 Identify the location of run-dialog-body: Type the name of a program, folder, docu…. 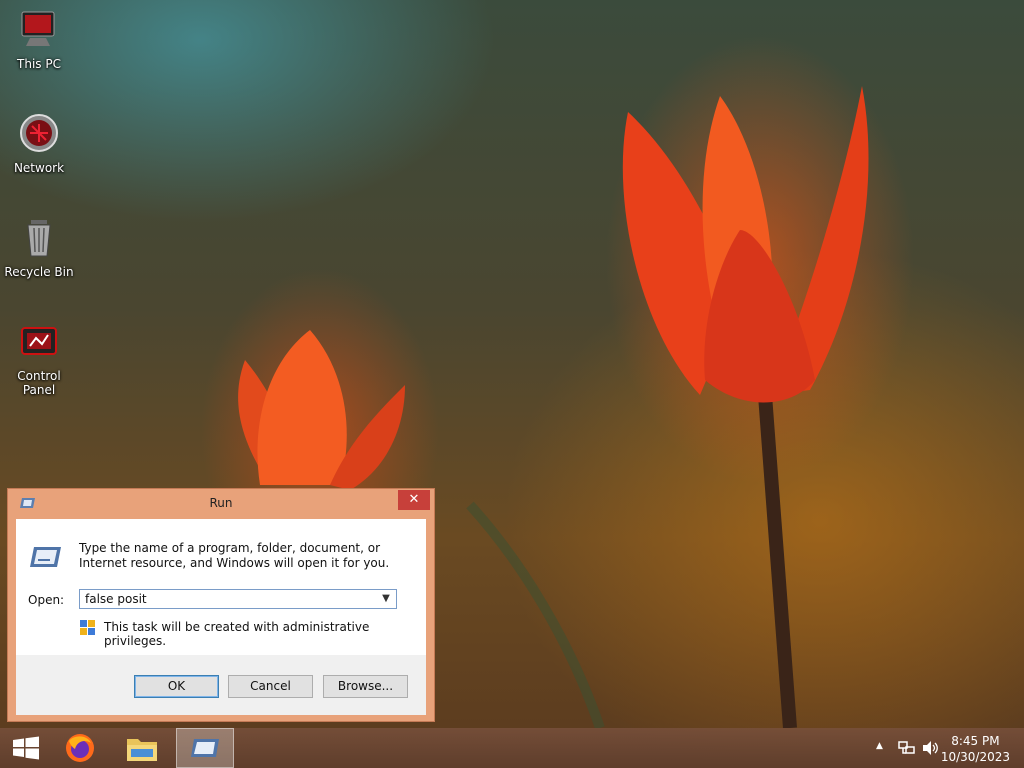
(221, 617).